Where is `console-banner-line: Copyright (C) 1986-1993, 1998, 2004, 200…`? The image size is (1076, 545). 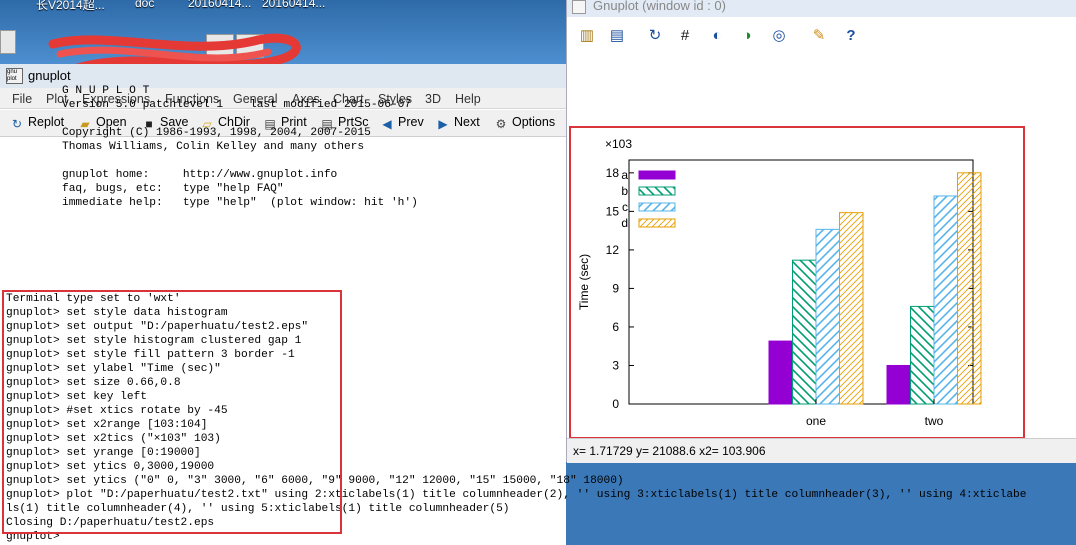 console-banner-line: Copyright (C) 1986-1993, 1998, 2004, 200… is located at coordinates (216, 133).